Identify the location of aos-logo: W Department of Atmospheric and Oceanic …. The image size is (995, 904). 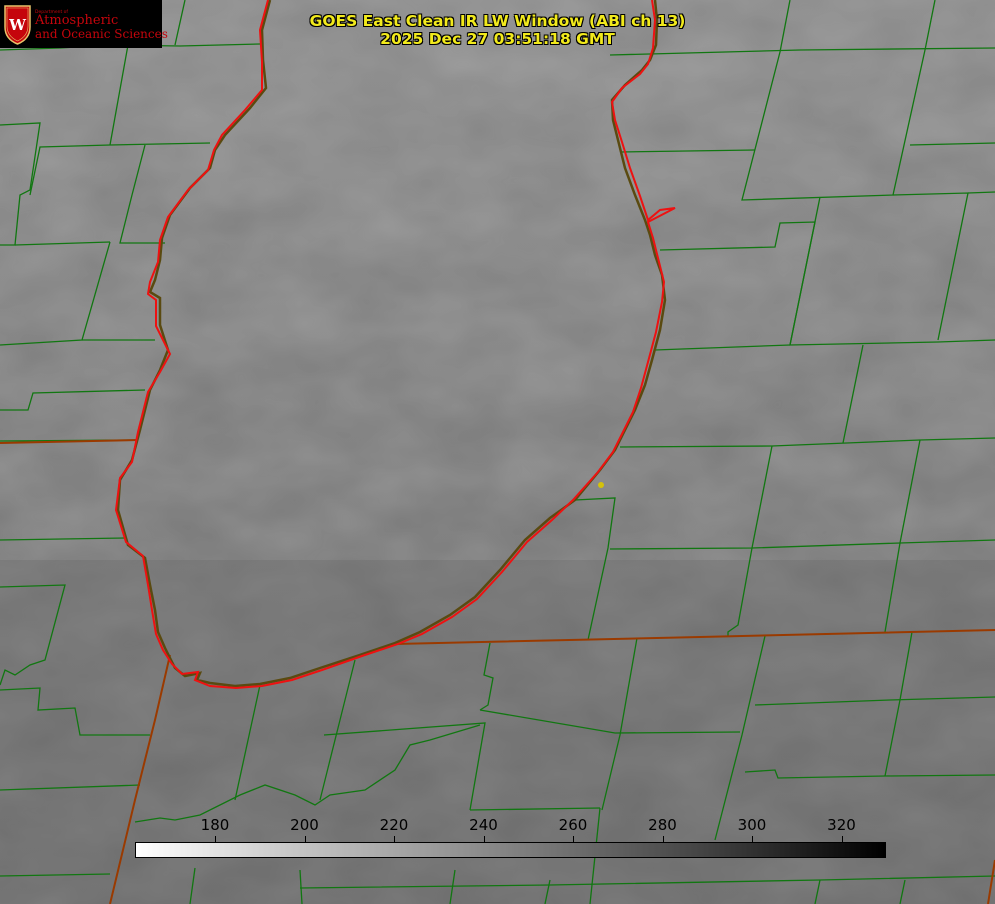
(84, 24).